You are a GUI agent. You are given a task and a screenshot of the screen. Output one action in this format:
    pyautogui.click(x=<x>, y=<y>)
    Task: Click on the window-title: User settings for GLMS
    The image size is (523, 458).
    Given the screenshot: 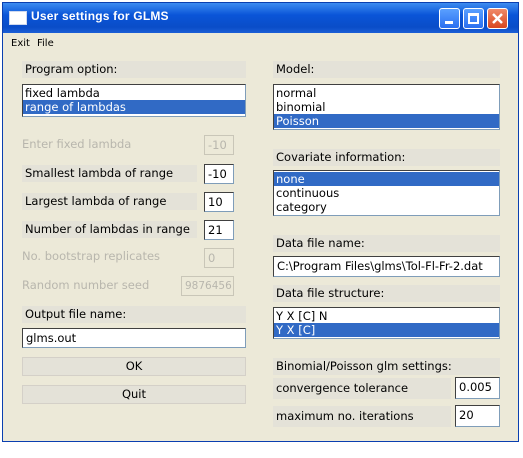 What is the action you would take?
    pyautogui.click(x=100, y=16)
    